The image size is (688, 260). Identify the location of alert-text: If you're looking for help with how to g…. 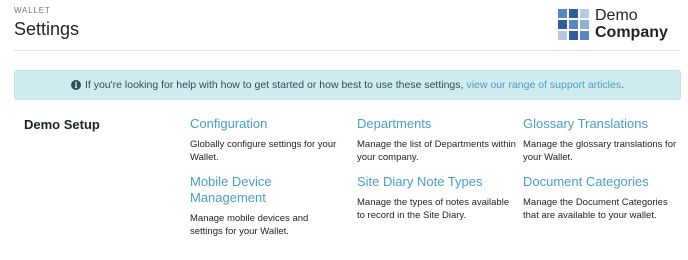
(274, 85).